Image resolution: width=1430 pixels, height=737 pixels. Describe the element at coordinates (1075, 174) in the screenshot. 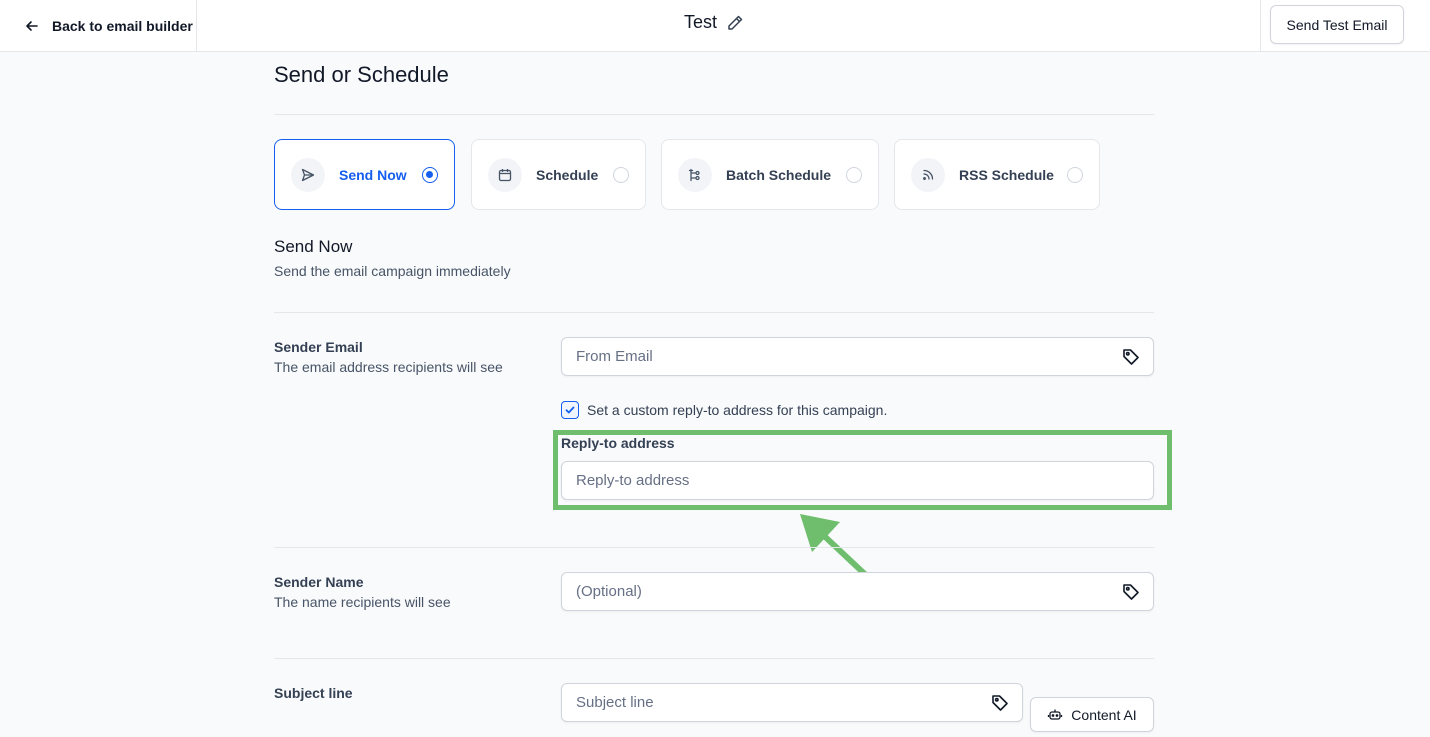

I see `radio-rss-schedule` at that location.